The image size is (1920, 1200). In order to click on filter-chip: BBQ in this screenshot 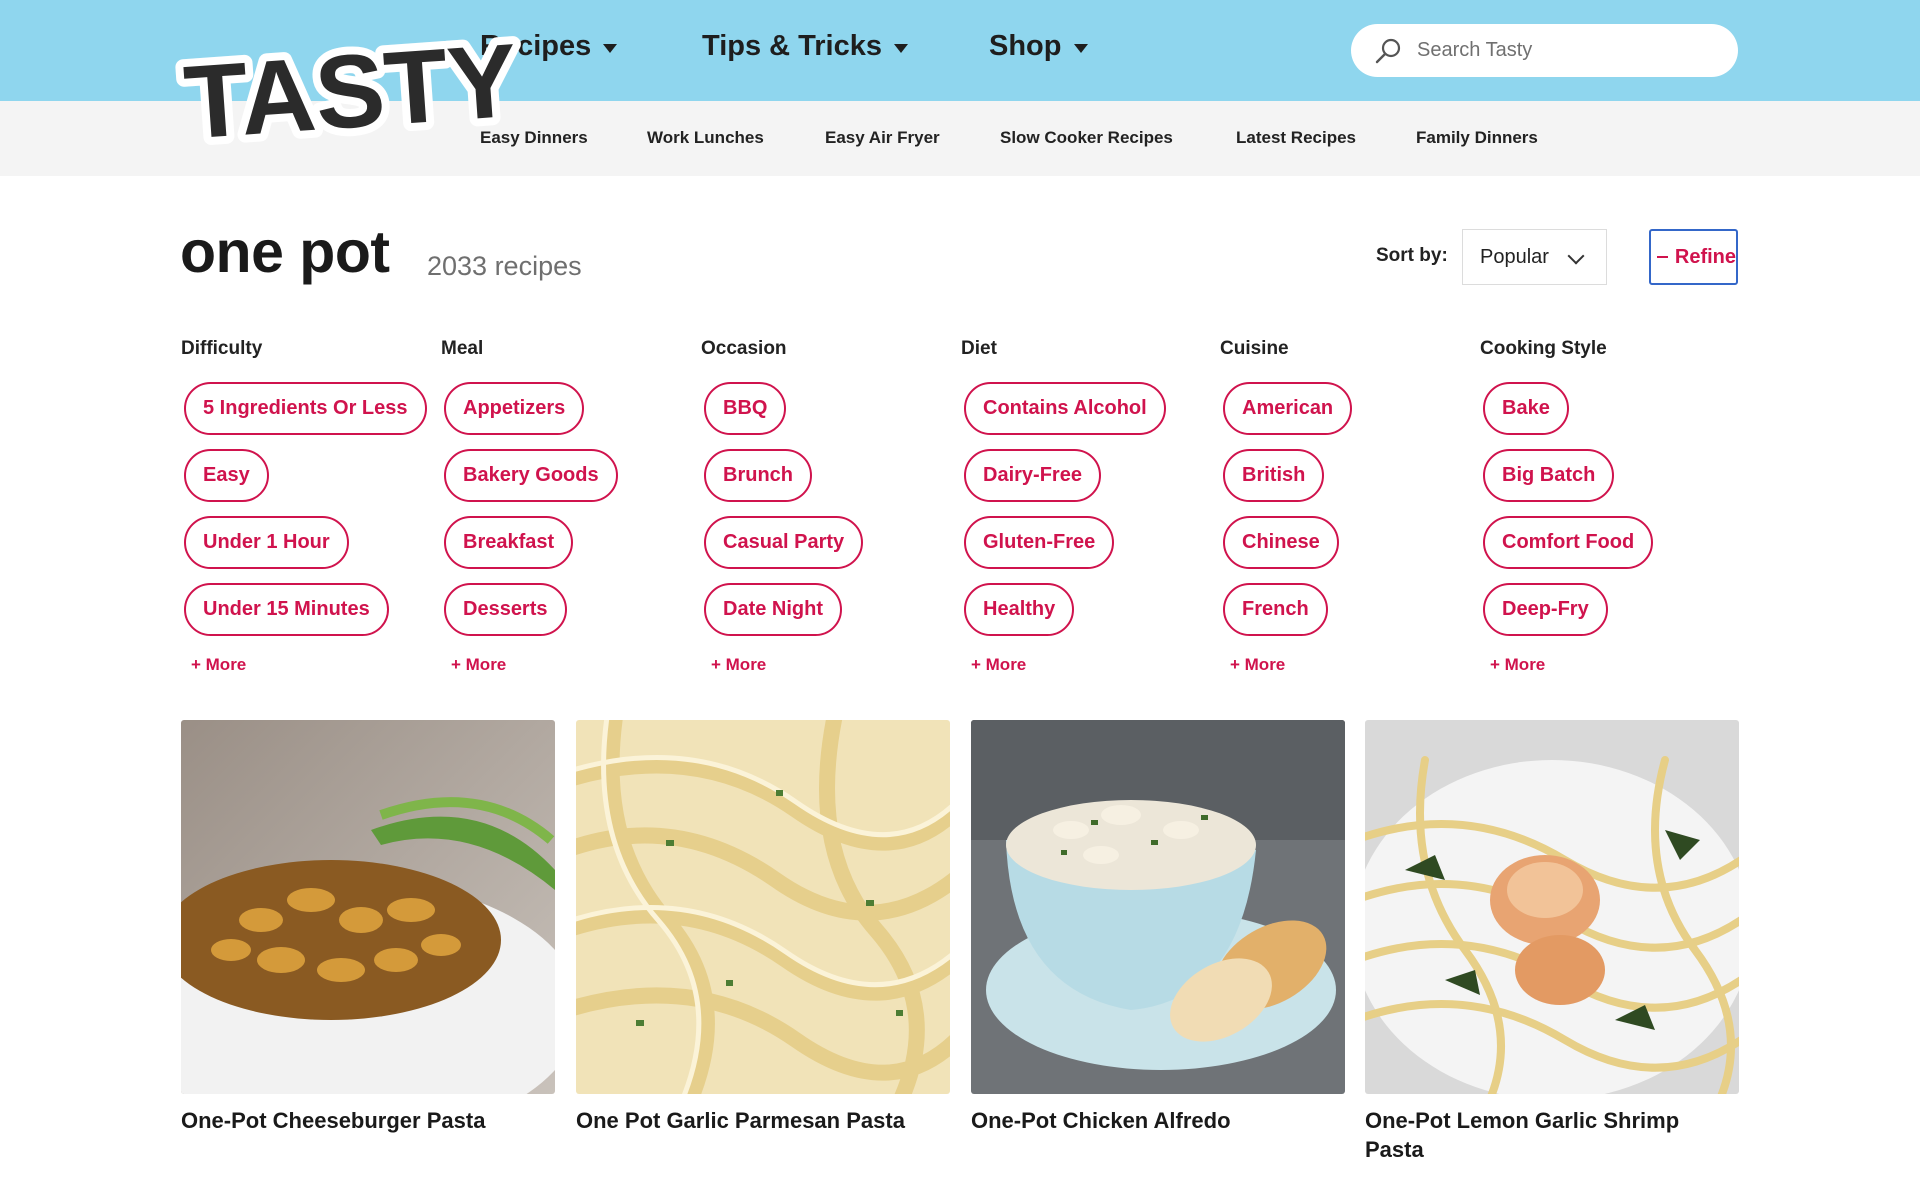, I will do `click(745, 408)`.